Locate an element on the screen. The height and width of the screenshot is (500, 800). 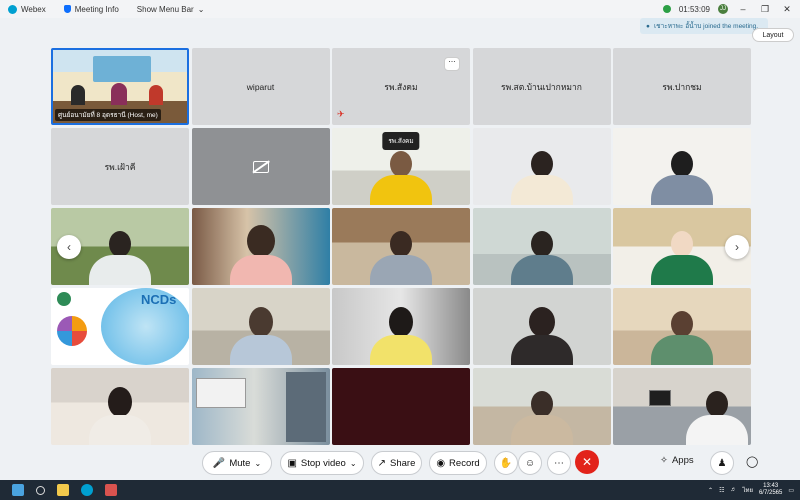
participant-tile: › is located at coordinates (682, 246).